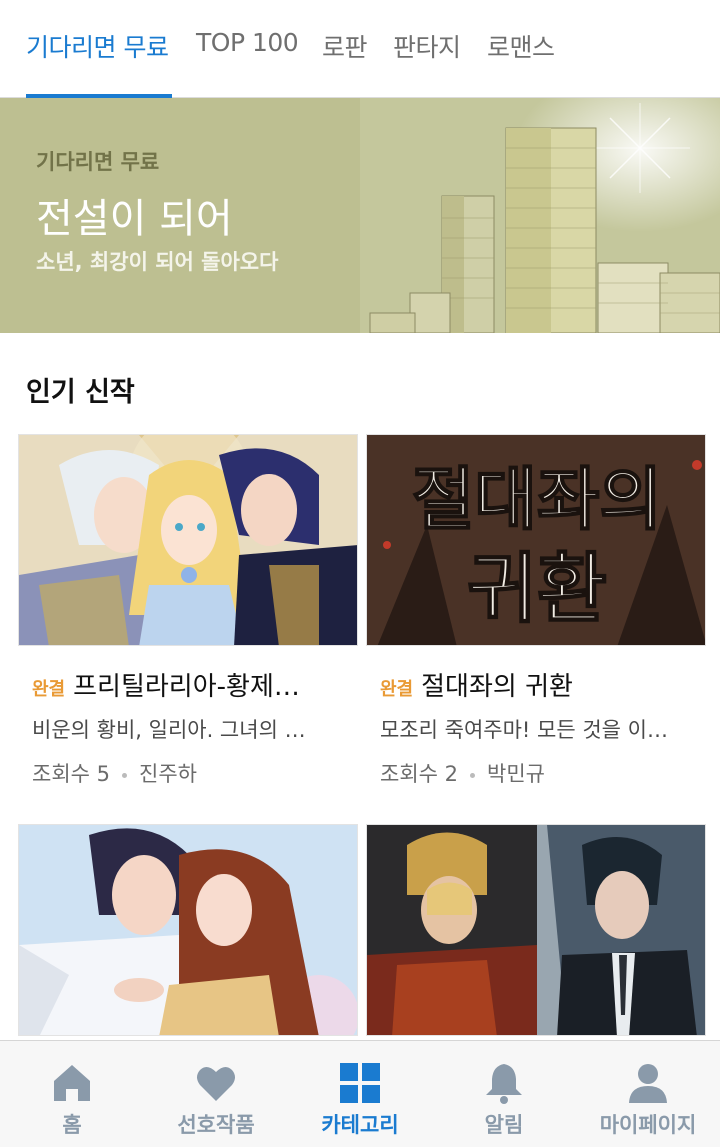  What do you see at coordinates (516, 774) in the screenshot?
I see `author-name: 박민규` at bounding box center [516, 774].